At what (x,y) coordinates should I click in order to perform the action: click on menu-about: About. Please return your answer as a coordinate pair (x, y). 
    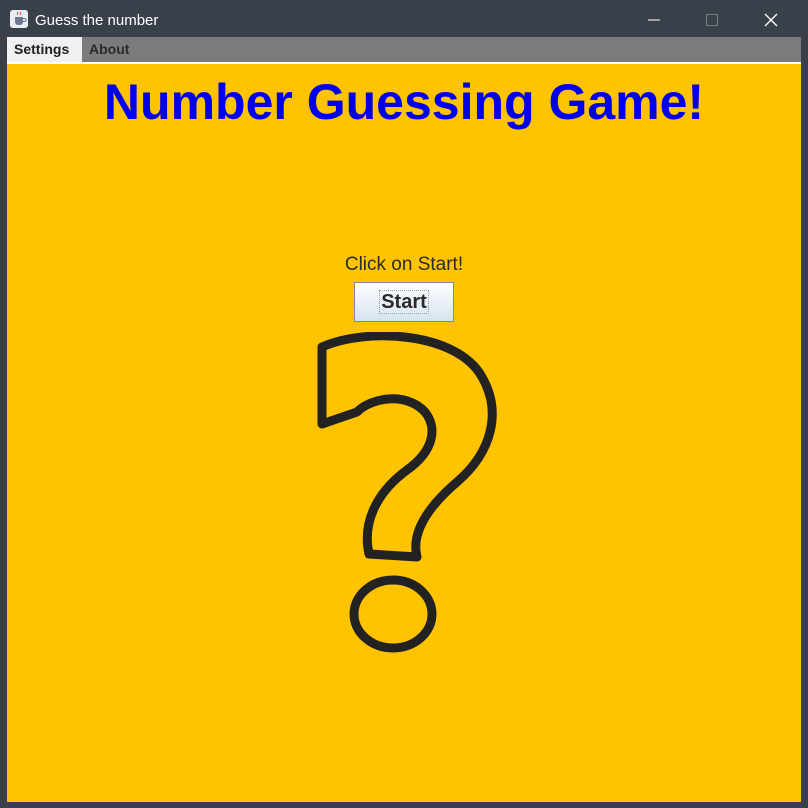
    Looking at the image, I should click on (112, 49).